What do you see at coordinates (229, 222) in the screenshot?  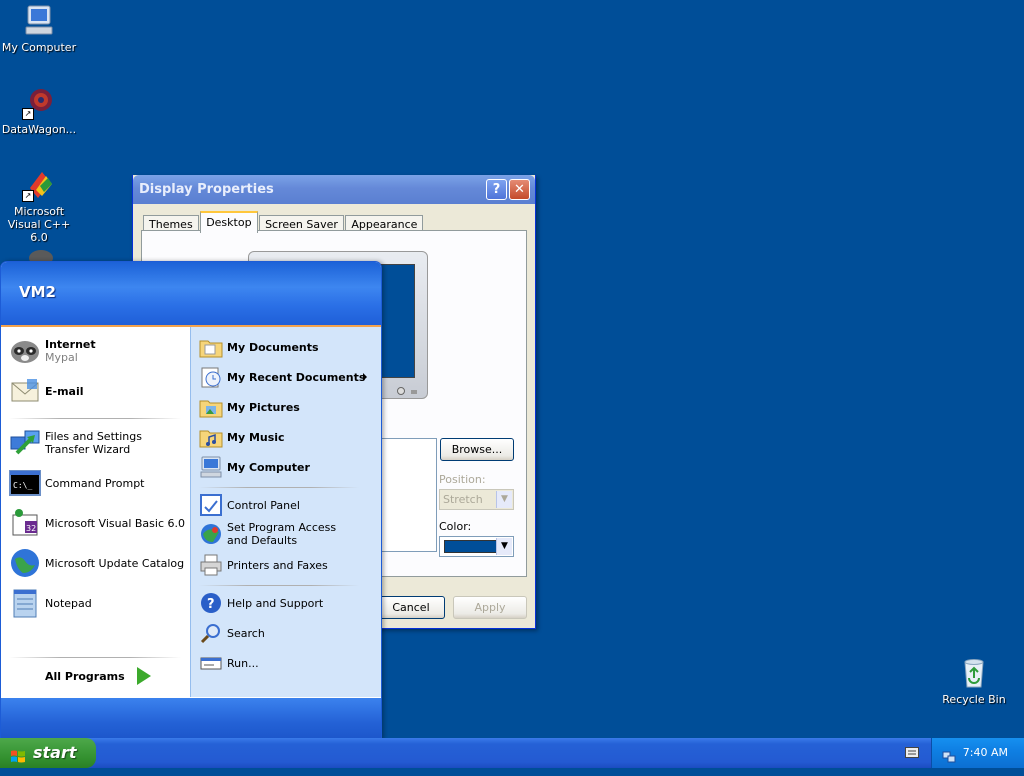 I see `tab-desktop: Desktop` at bounding box center [229, 222].